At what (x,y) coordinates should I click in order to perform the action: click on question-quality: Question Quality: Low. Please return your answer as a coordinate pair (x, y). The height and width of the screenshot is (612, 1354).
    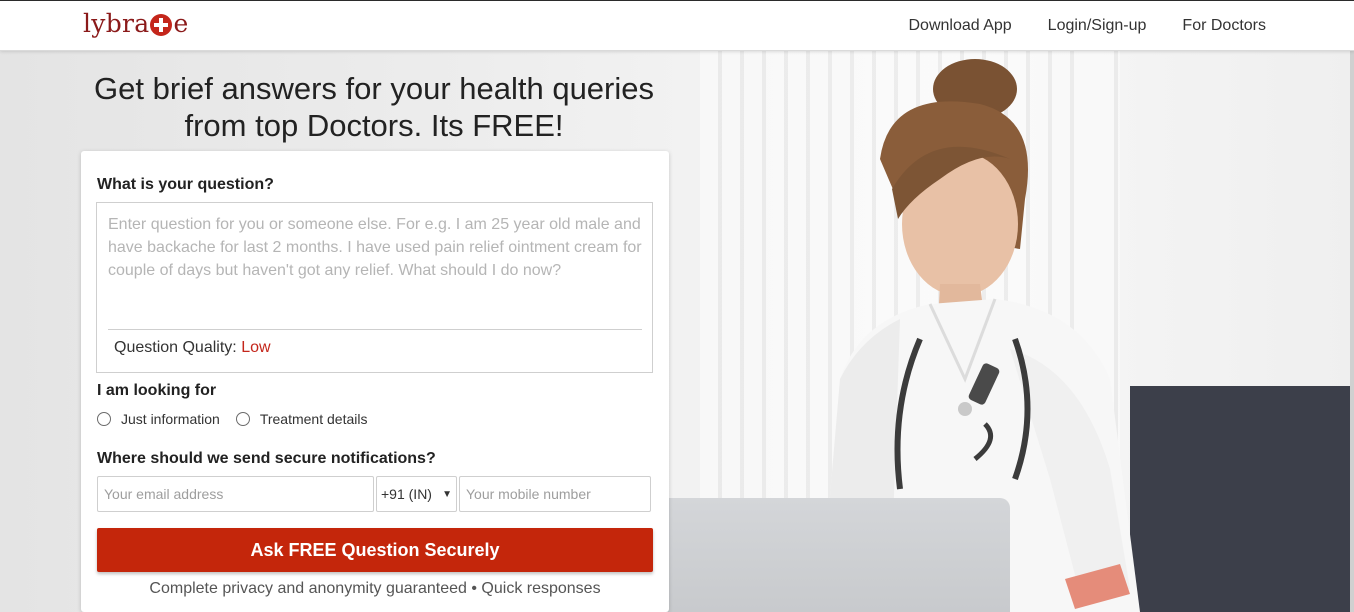
    Looking at the image, I should click on (192, 348).